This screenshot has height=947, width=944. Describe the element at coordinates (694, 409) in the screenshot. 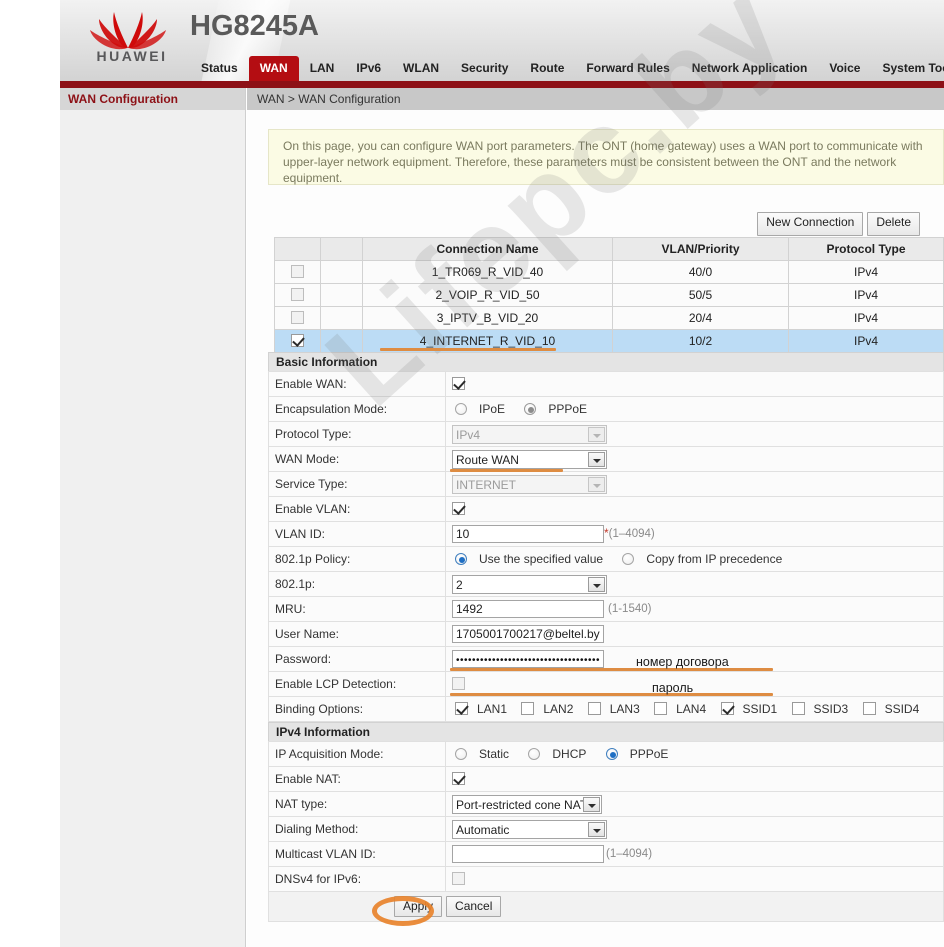

I see `value-encapsulation-mode: IPoE PPPoE` at that location.